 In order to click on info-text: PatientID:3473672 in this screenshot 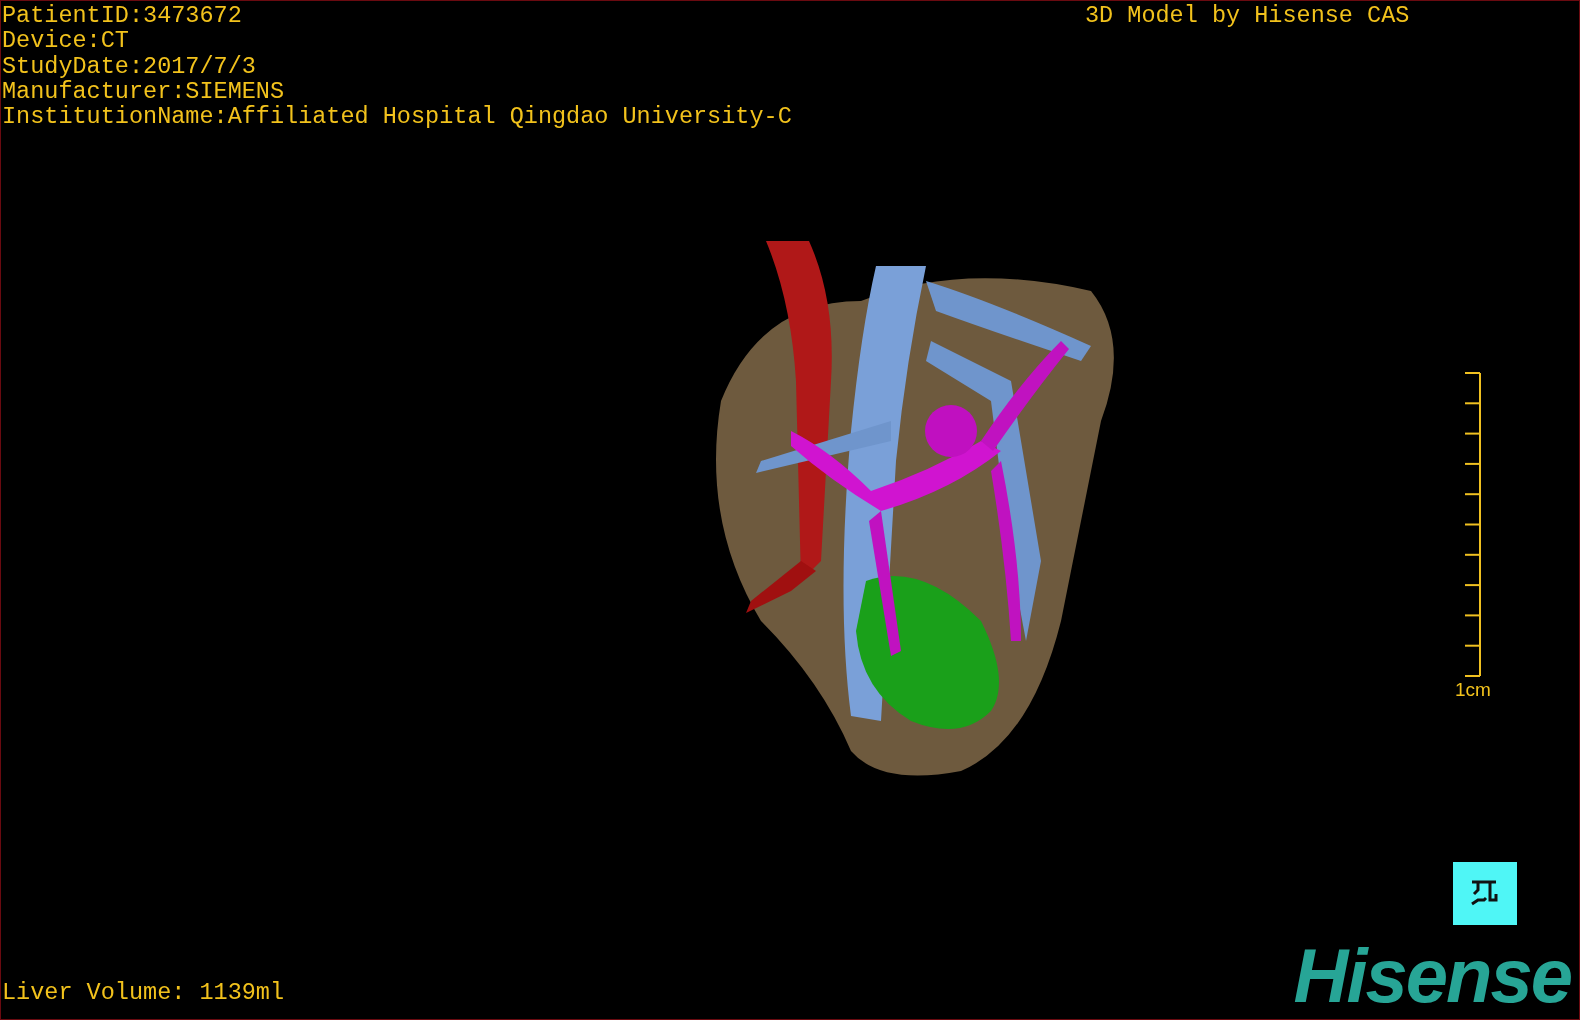, I will do `click(122, 16)`.